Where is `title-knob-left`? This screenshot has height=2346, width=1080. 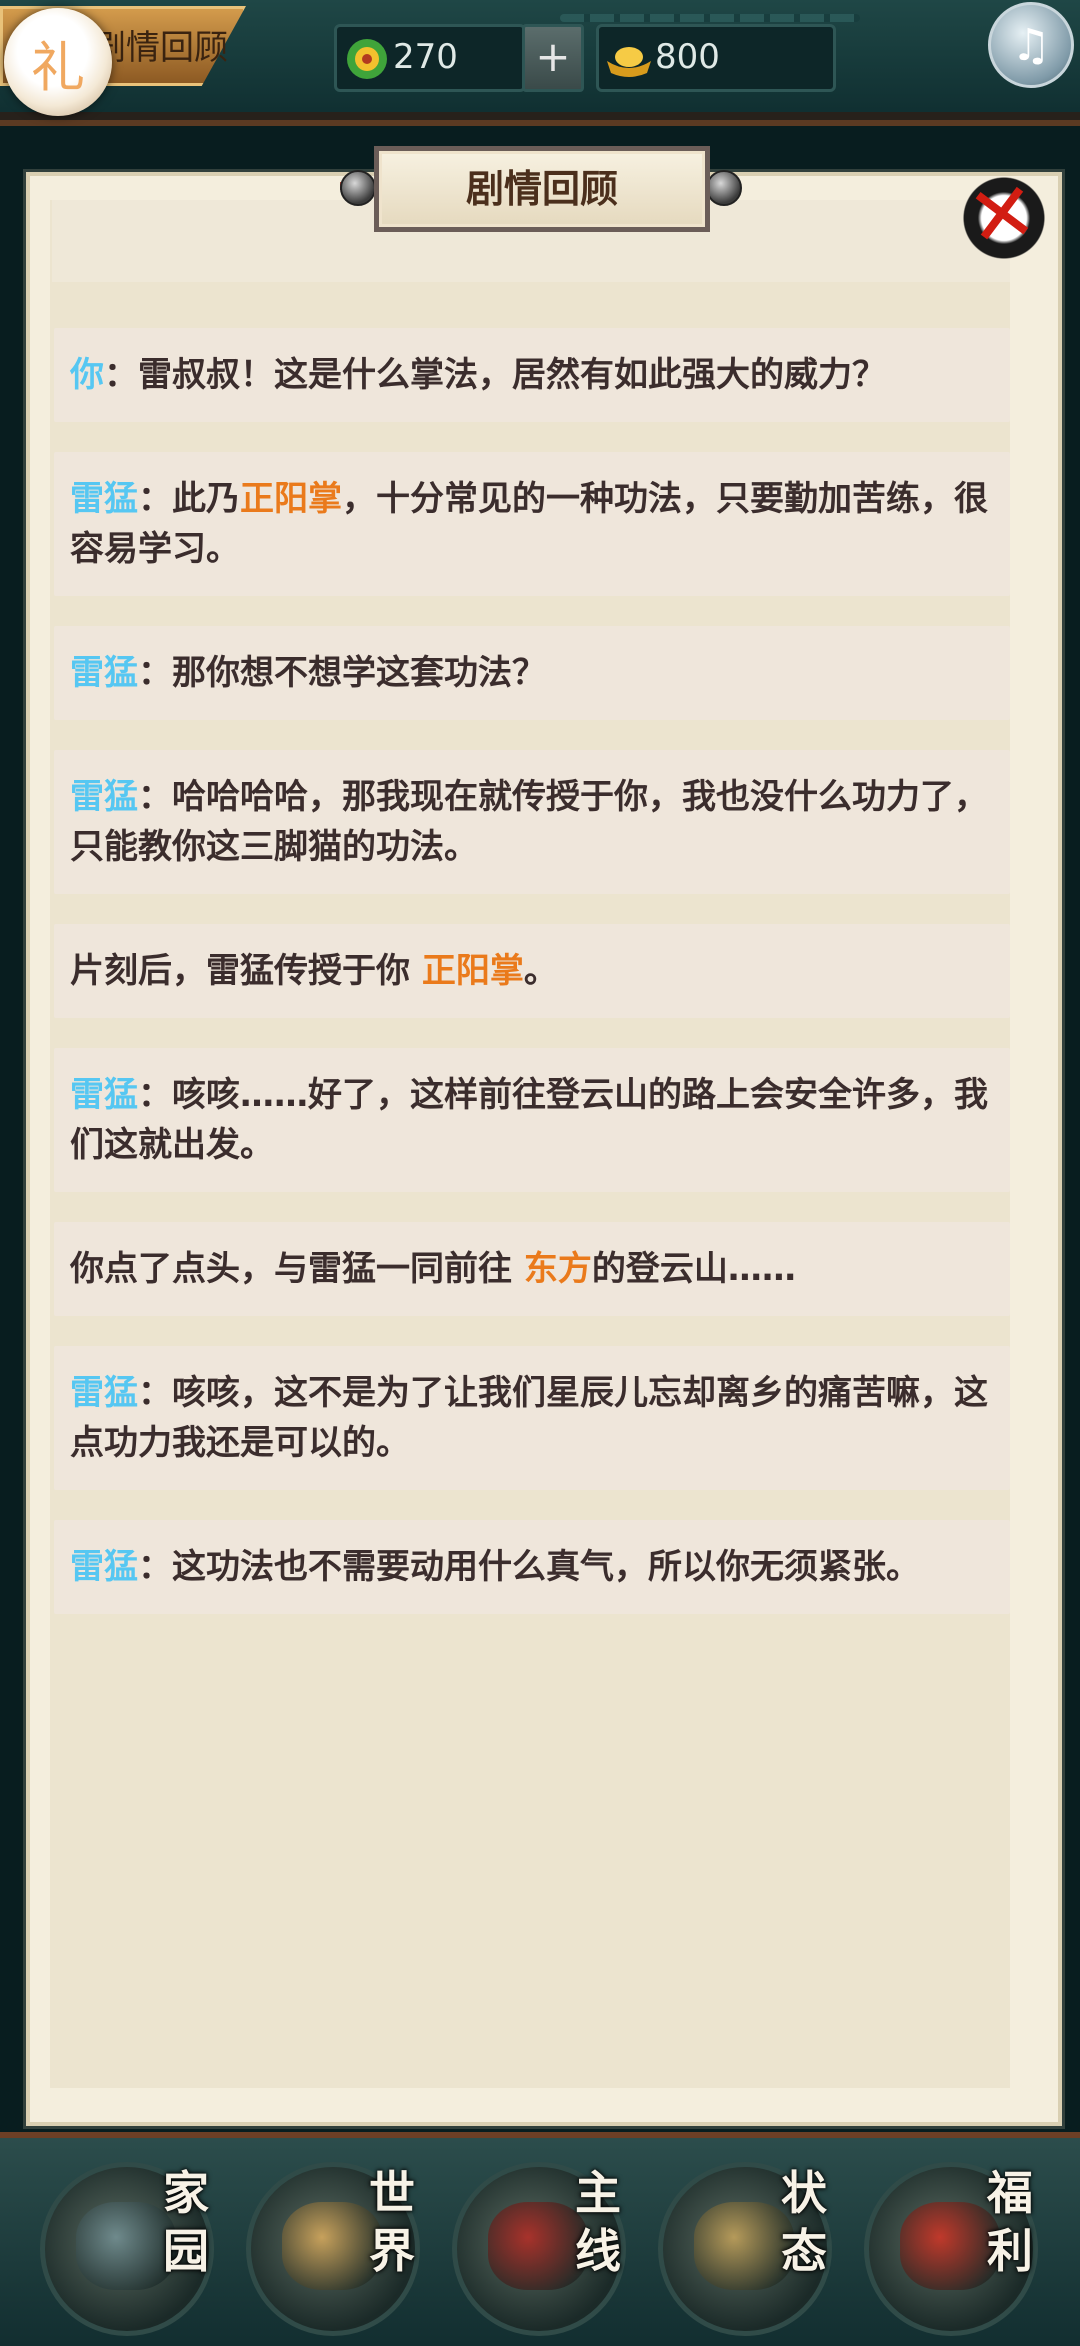 title-knob-left is located at coordinates (358, 188).